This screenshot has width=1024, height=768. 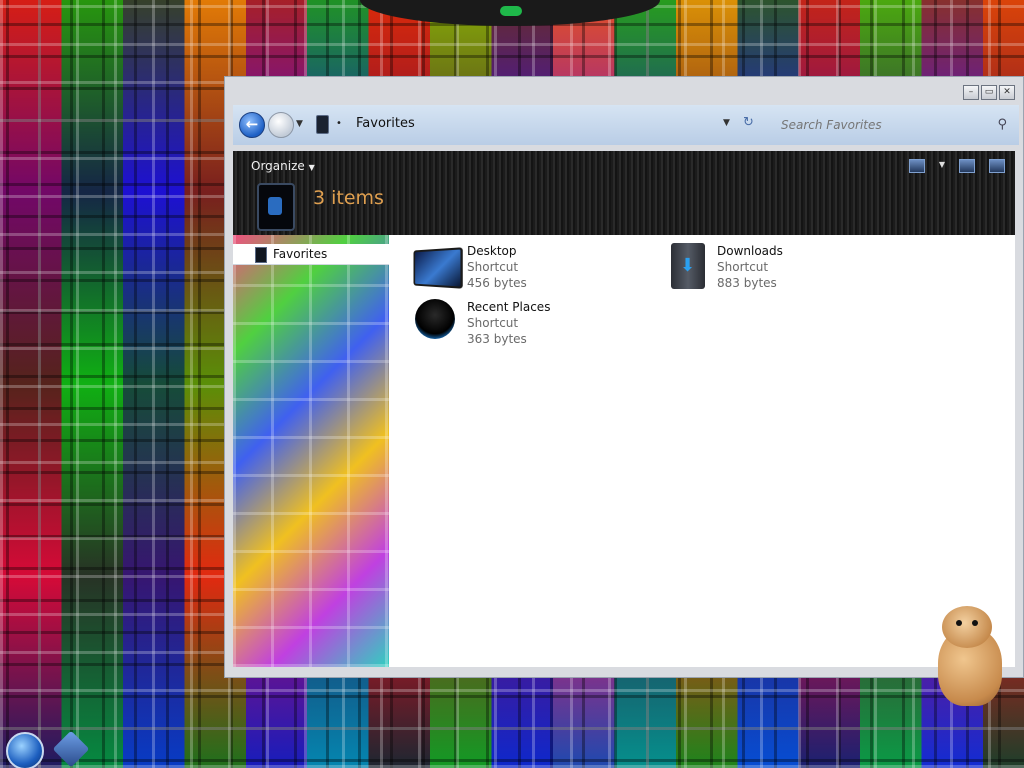 What do you see at coordinates (726, 123) in the screenshot?
I see `address-dropdown-icon: ▼` at bounding box center [726, 123].